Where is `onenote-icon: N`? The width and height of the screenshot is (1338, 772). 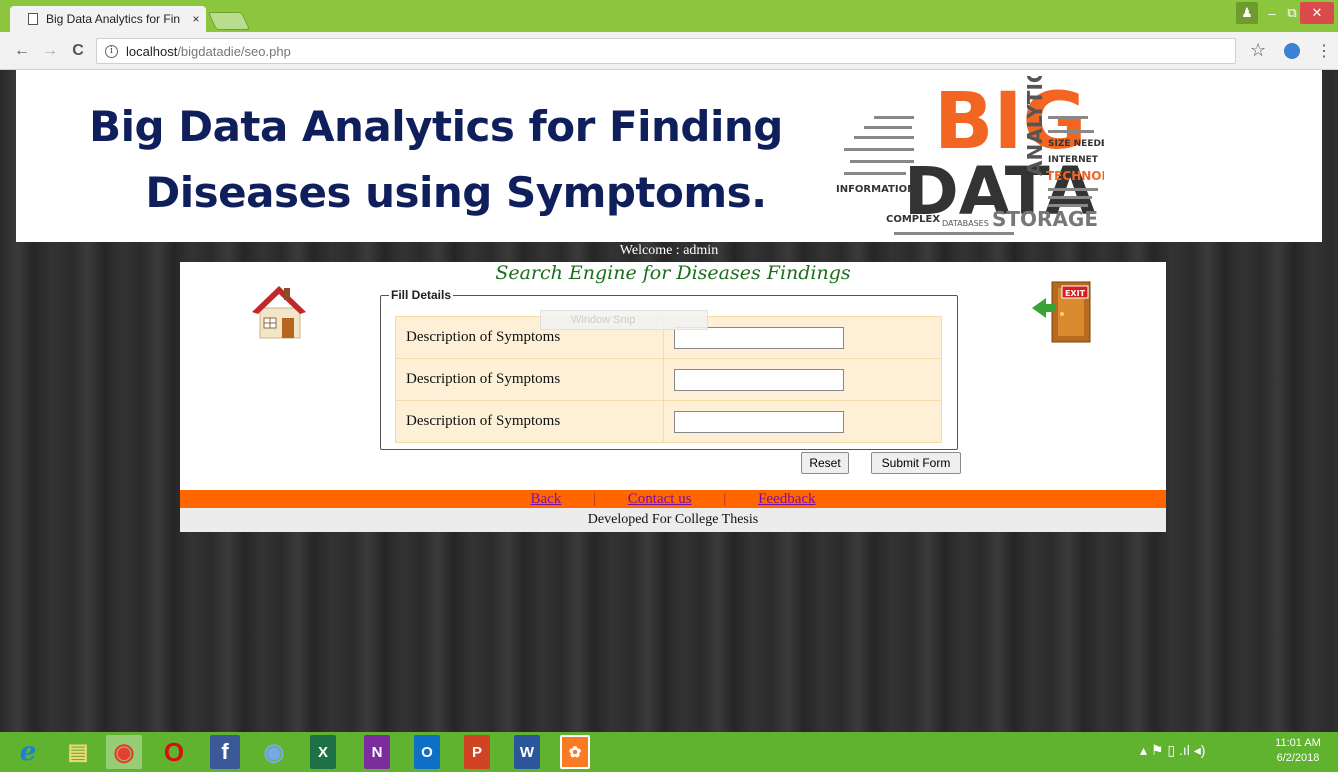
onenote-icon: N is located at coordinates (377, 752).